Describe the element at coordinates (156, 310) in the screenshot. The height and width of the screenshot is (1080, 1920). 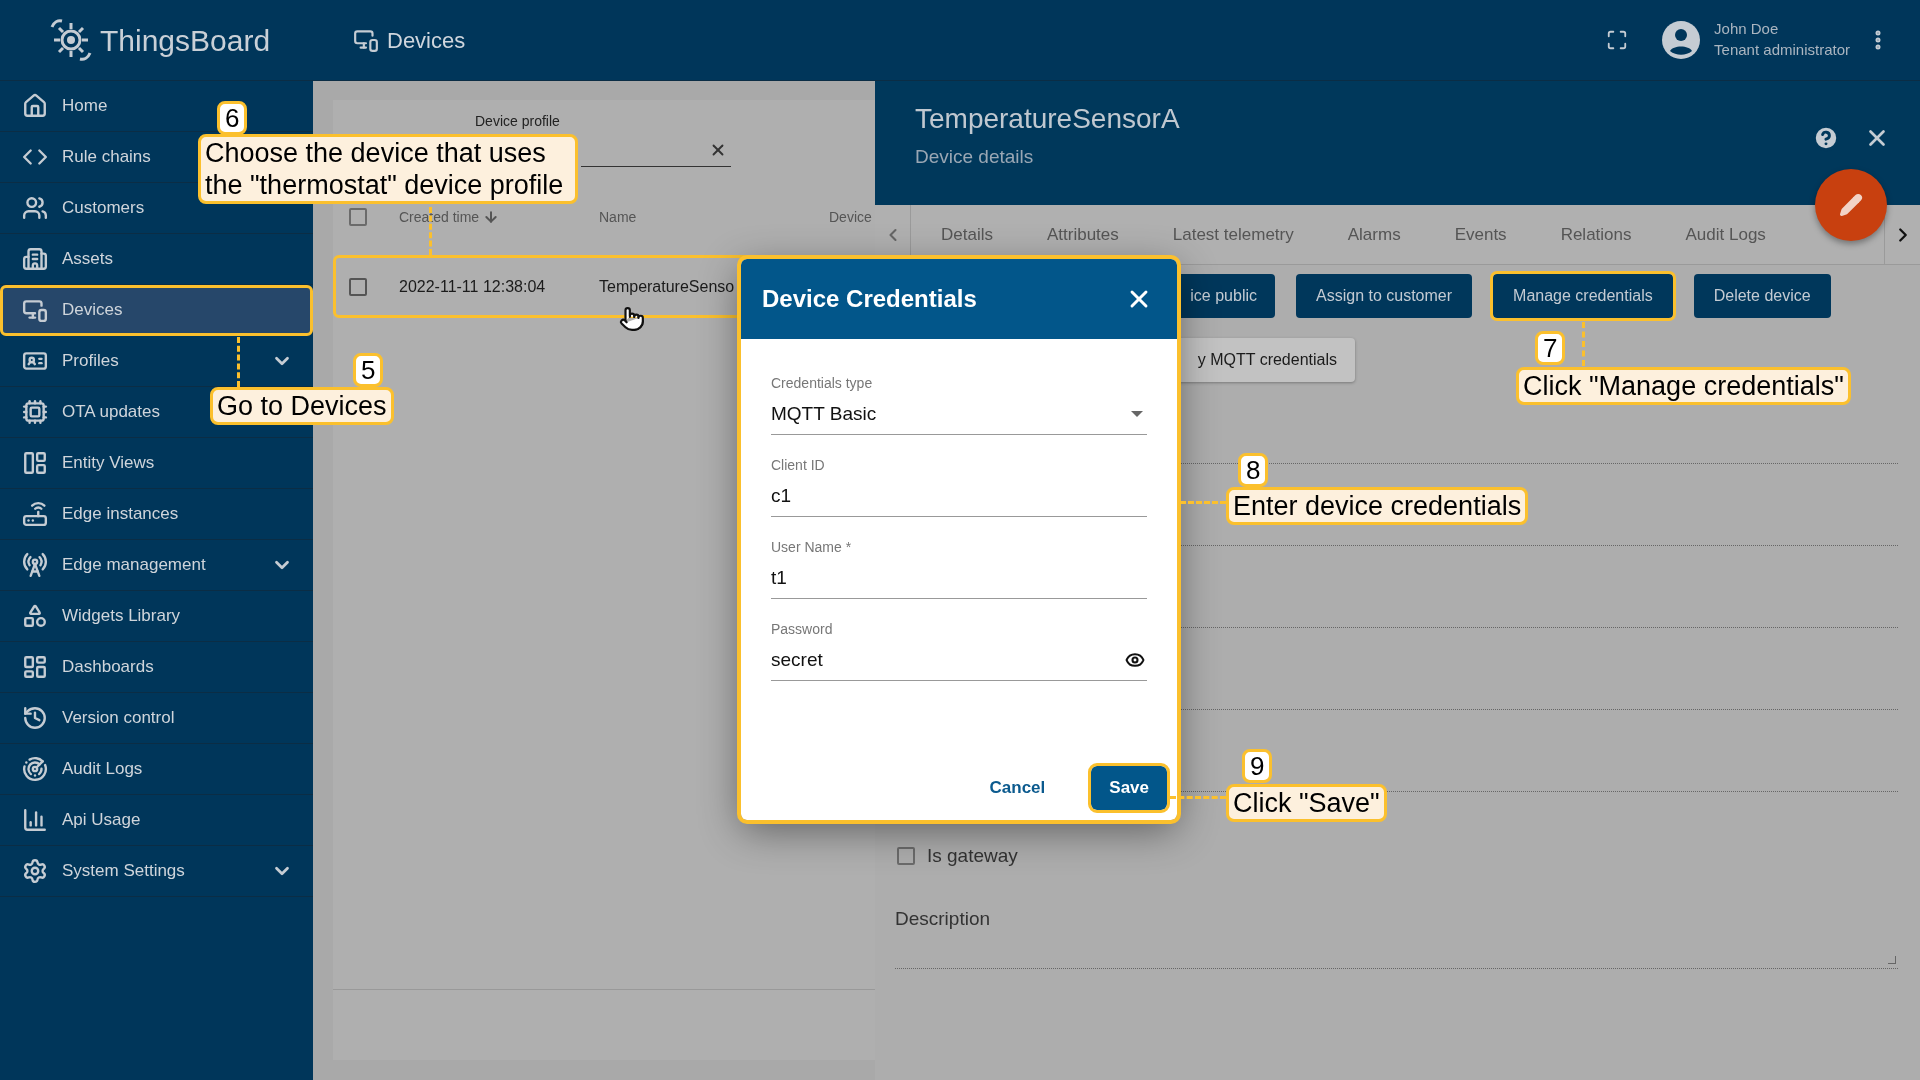
I see `sidebar-item: Devices` at that location.